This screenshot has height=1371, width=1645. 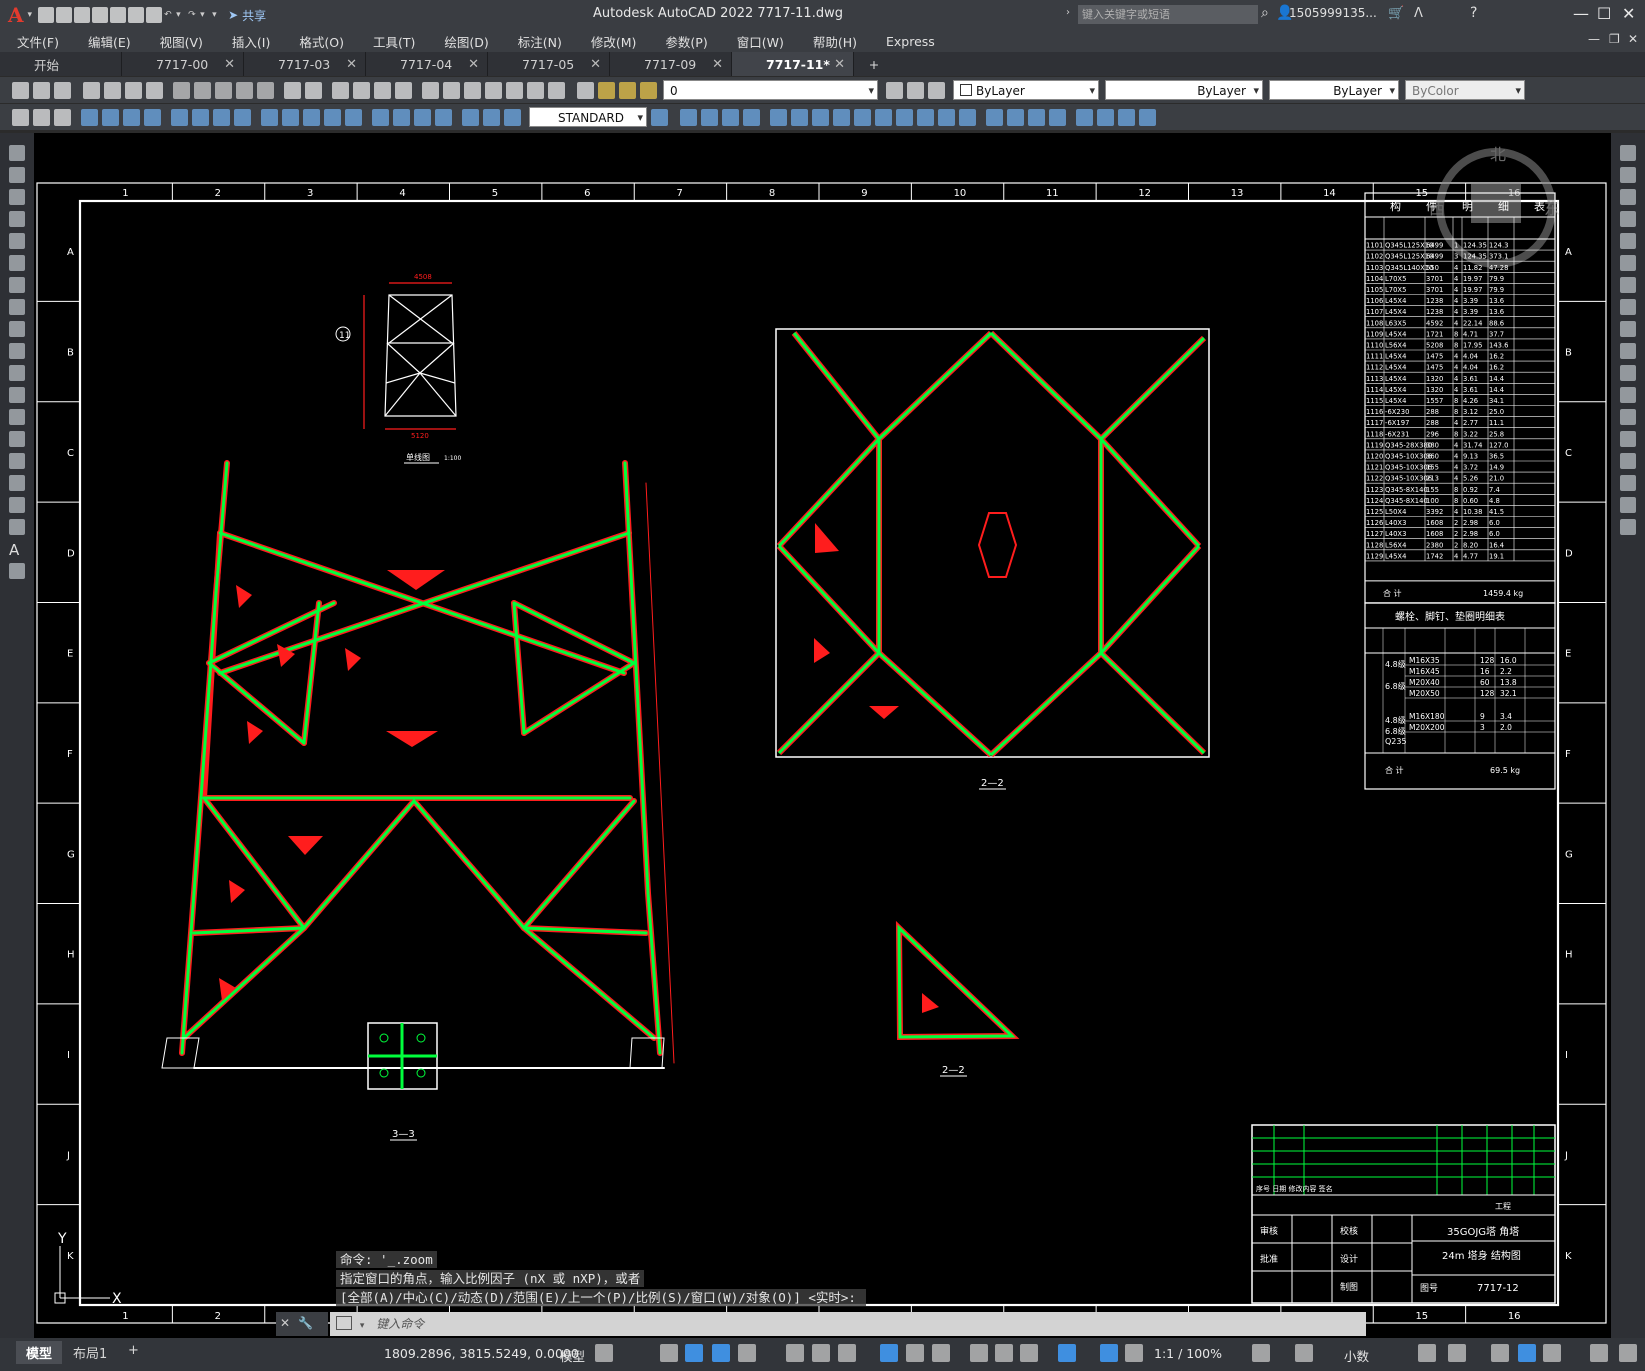 I want to click on new-tab-button: +, so click(x=874, y=64).